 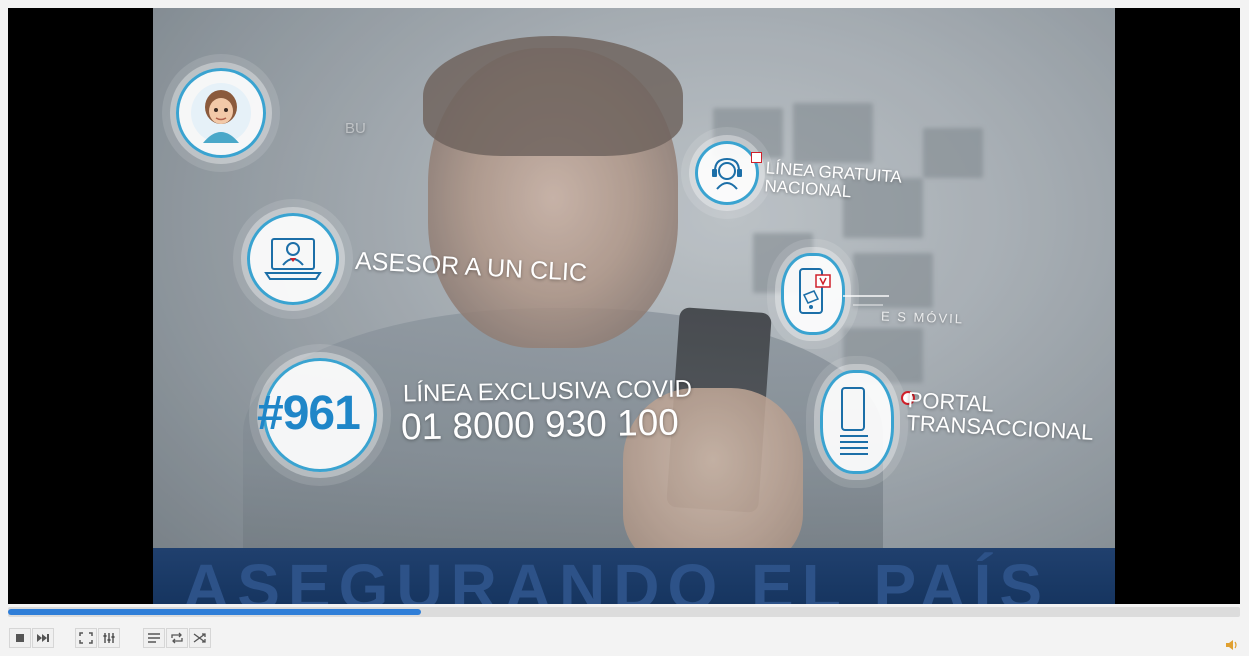 I want to click on volume-button, so click(x=1232, y=647).